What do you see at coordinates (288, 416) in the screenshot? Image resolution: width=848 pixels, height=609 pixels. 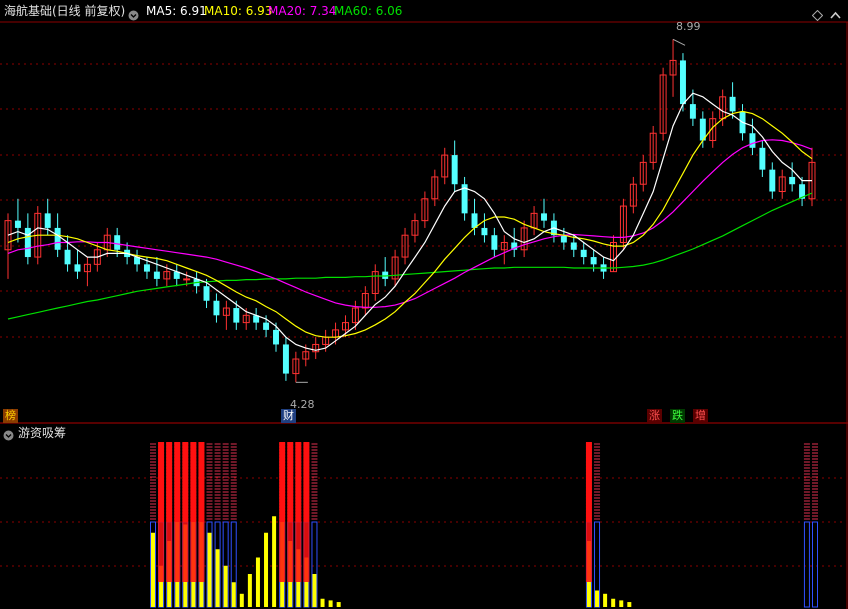 I see `finance-badge: 财` at bounding box center [288, 416].